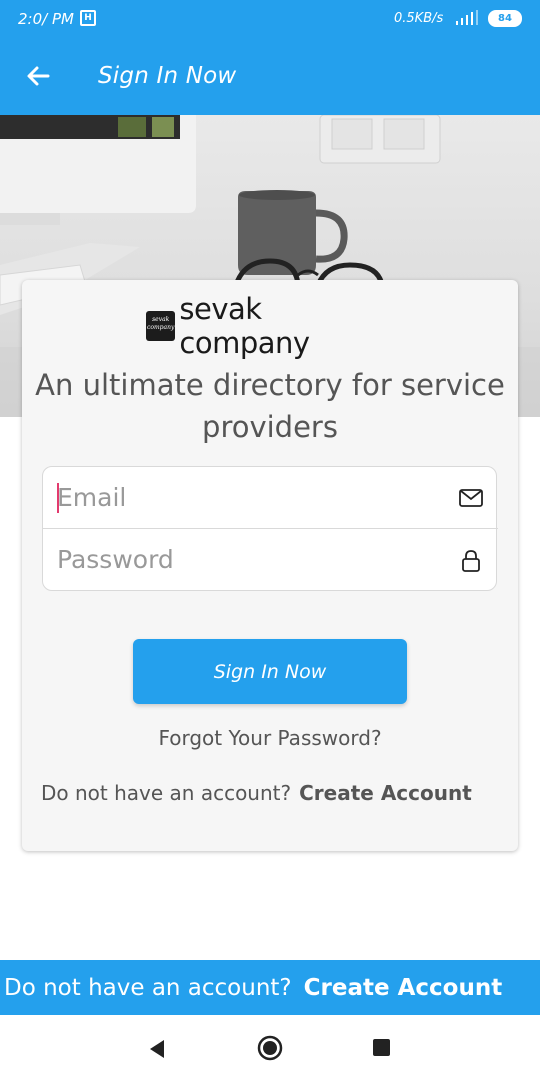 The height and width of the screenshot is (1080, 540). What do you see at coordinates (38, 76) in the screenshot?
I see `arrow-left-icon` at bounding box center [38, 76].